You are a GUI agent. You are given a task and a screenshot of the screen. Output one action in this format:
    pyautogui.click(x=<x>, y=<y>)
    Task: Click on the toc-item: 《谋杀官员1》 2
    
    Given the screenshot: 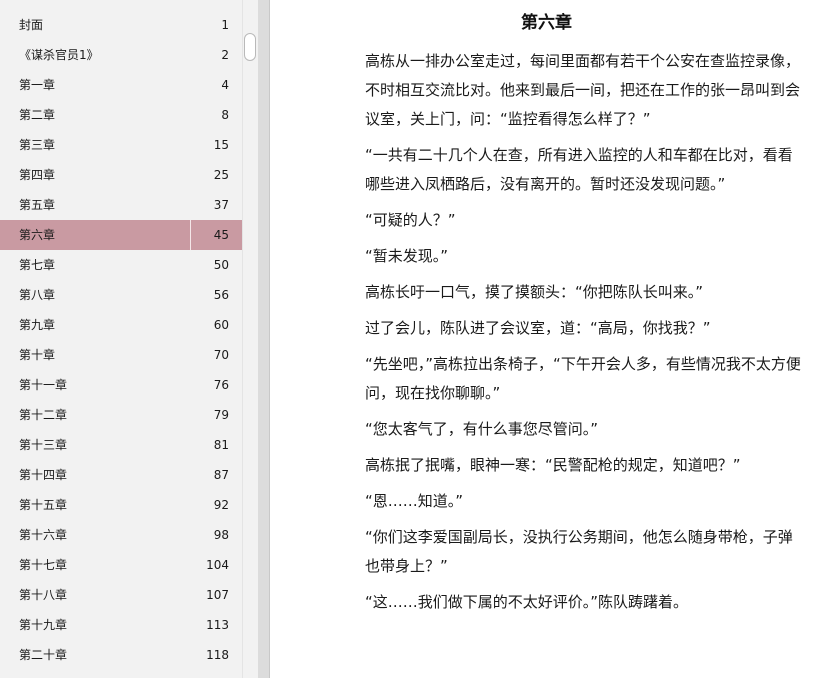 What is the action you would take?
    pyautogui.click(x=121, y=55)
    